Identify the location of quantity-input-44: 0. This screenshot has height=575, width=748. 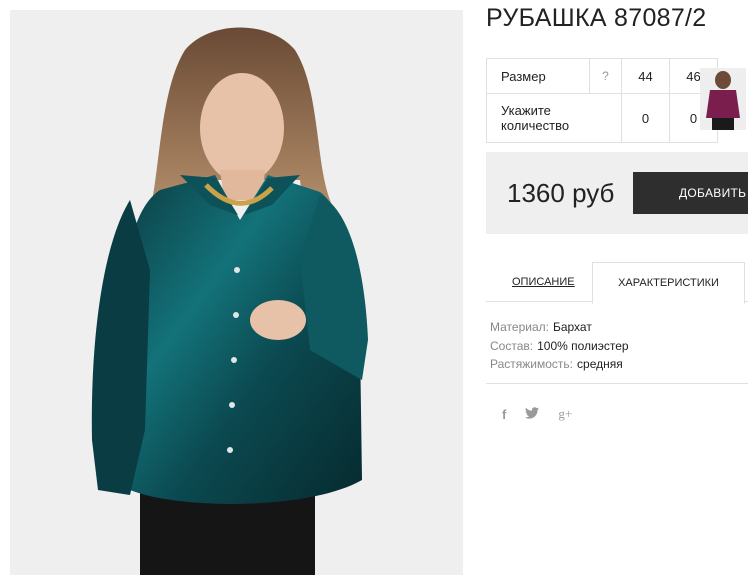
(645, 118).